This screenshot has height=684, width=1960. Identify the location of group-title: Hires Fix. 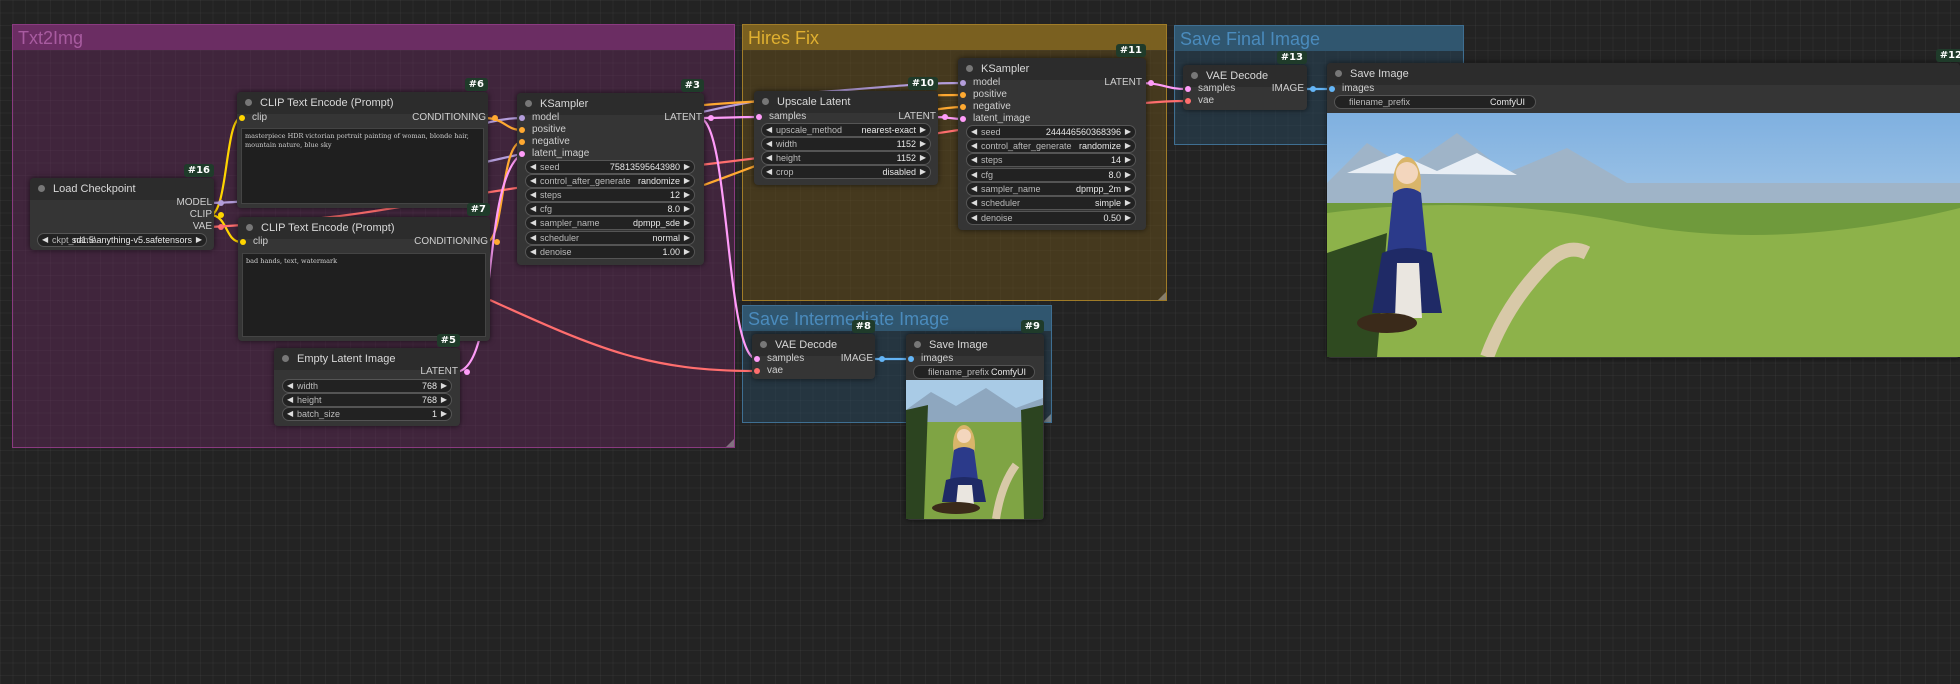
(954, 37).